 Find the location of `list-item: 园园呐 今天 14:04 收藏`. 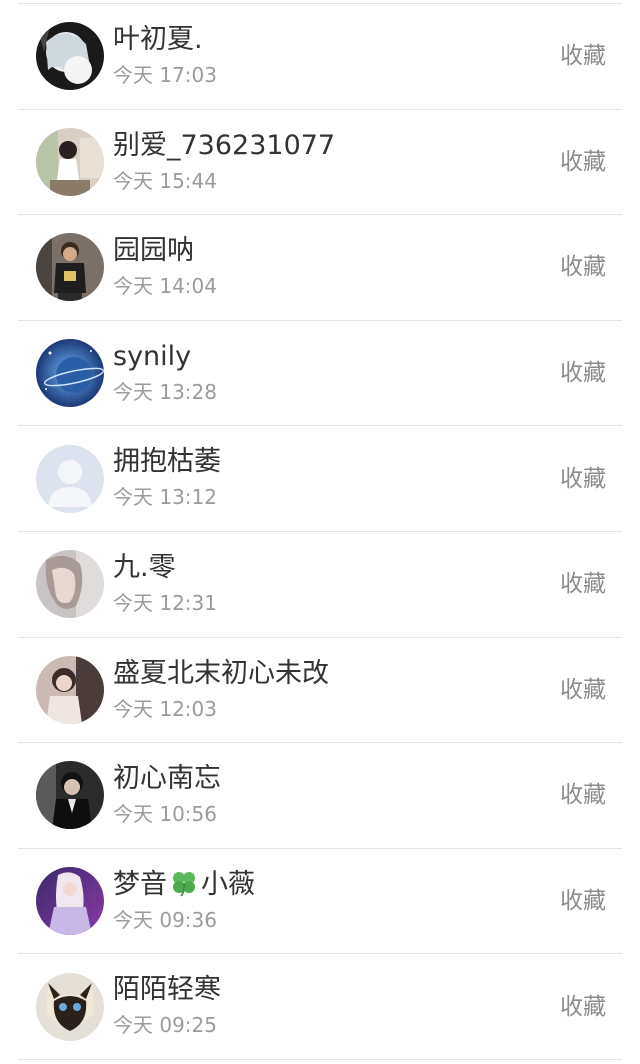

list-item: 园园呐 今天 14:04 收藏 is located at coordinates (320, 268).